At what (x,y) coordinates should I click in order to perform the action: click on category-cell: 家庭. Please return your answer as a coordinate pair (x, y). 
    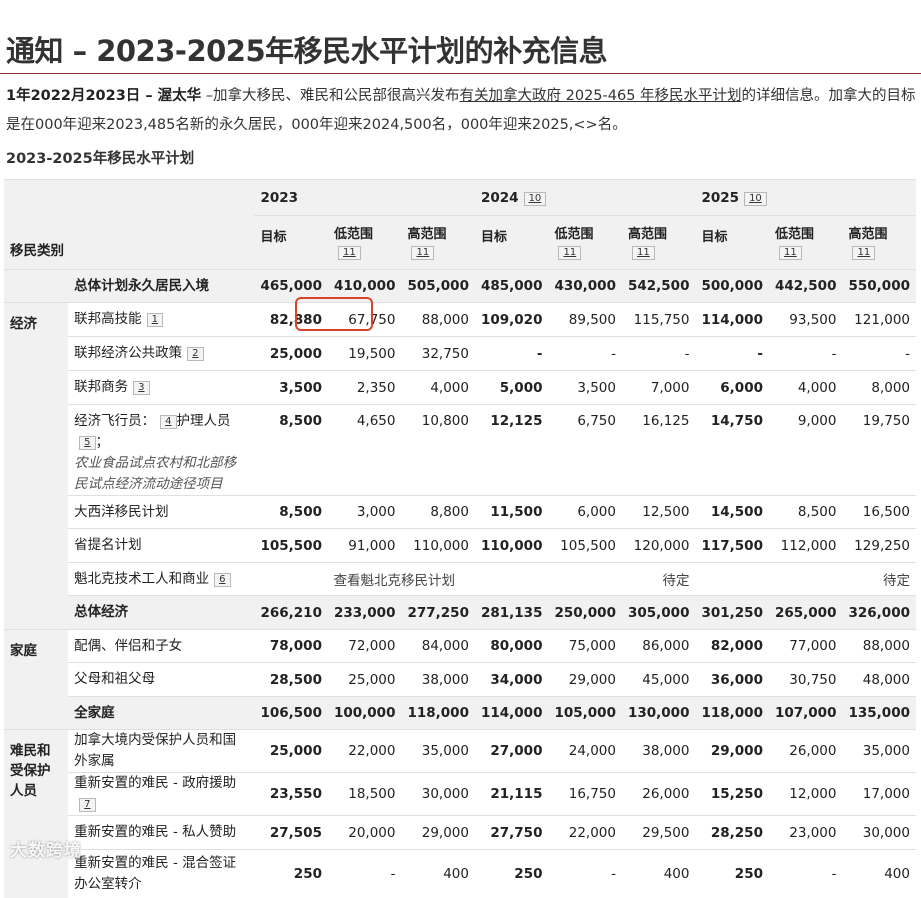
    Looking at the image, I should click on (36, 679).